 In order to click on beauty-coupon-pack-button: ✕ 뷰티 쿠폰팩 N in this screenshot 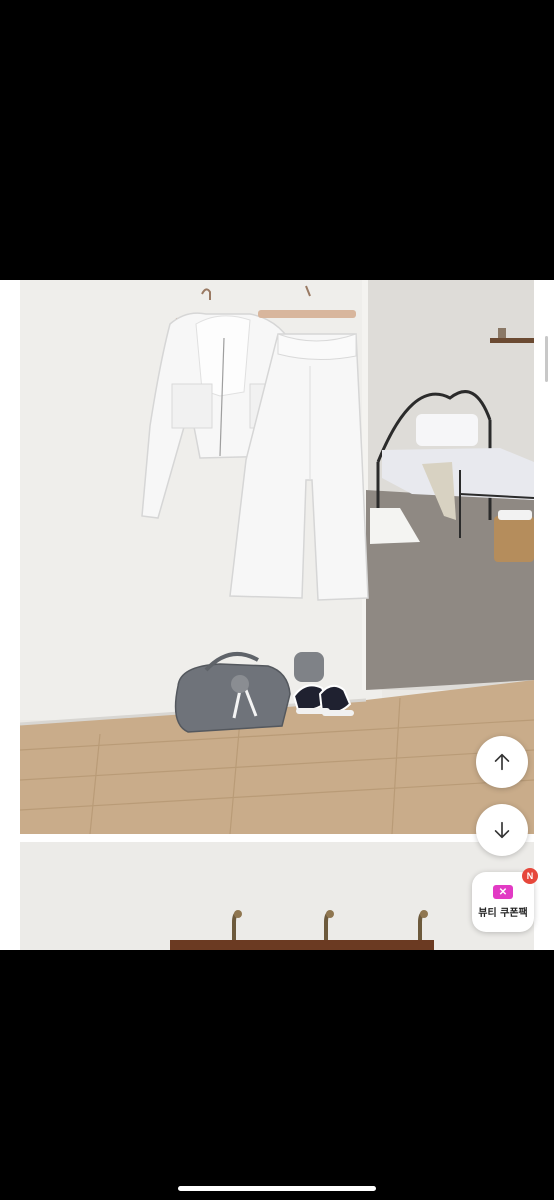, I will do `click(505, 900)`.